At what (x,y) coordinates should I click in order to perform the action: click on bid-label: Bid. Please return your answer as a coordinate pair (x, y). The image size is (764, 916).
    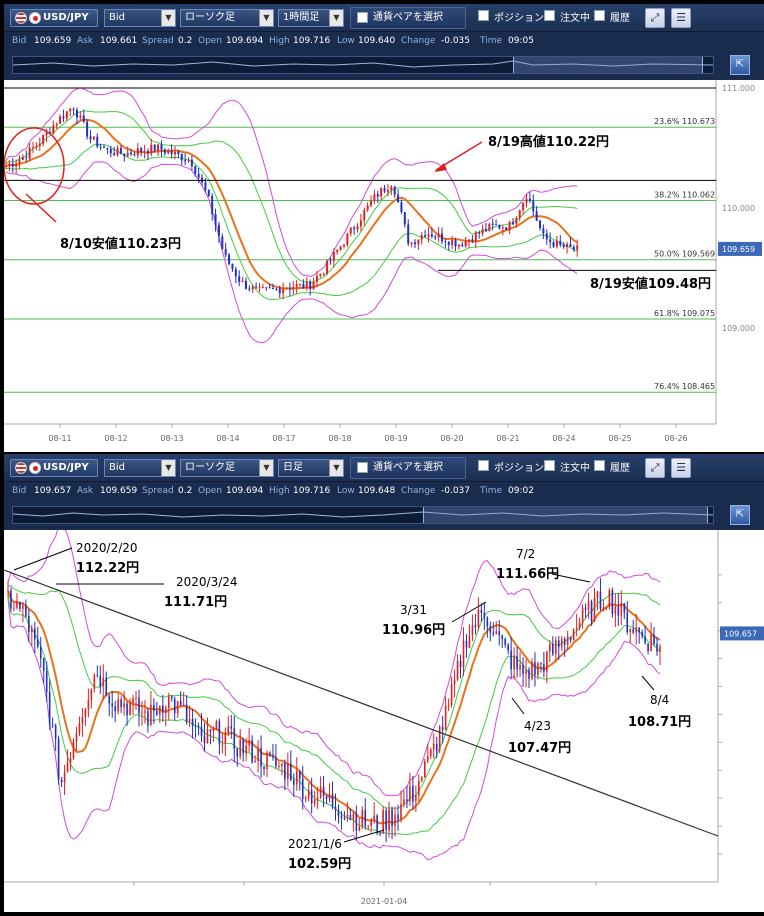
    Looking at the image, I should click on (19, 491).